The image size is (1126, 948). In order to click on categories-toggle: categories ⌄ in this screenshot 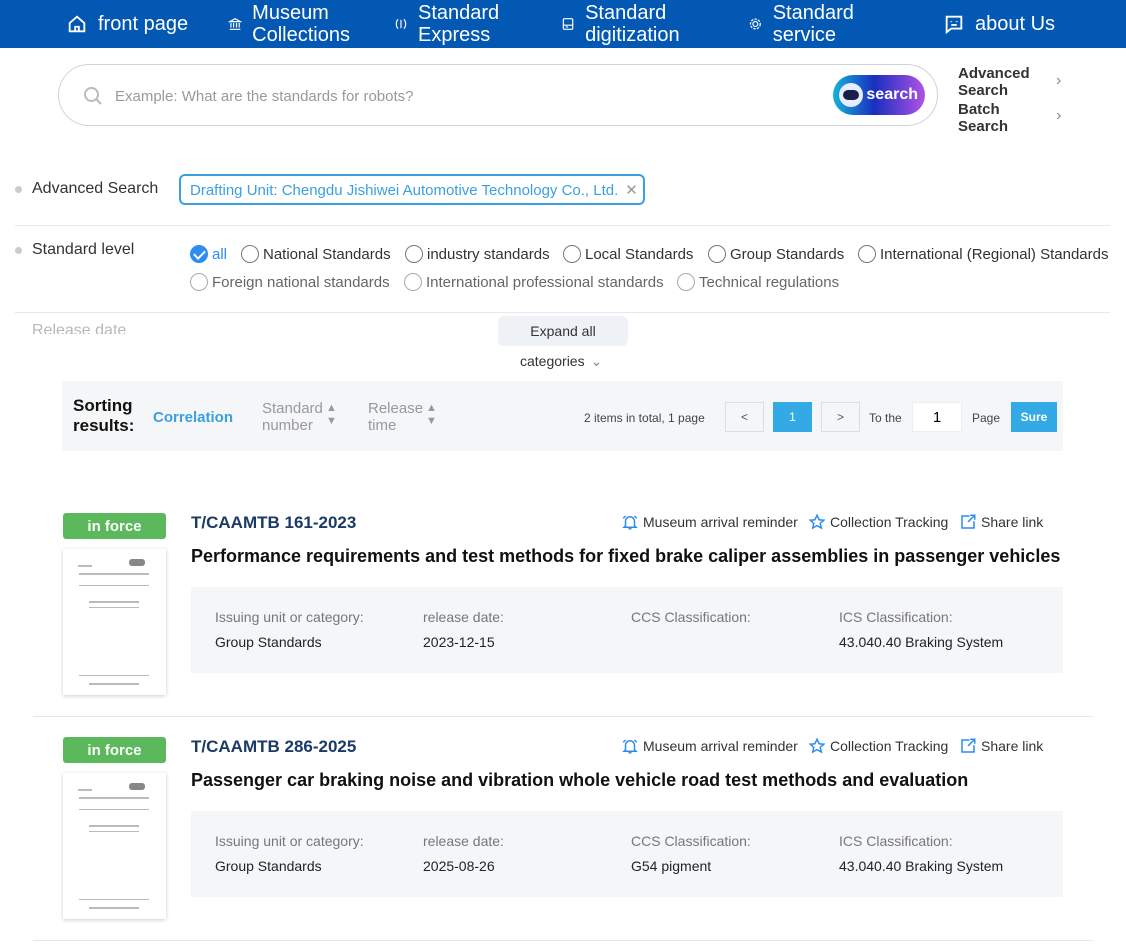, I will do `click(561, 361)`.